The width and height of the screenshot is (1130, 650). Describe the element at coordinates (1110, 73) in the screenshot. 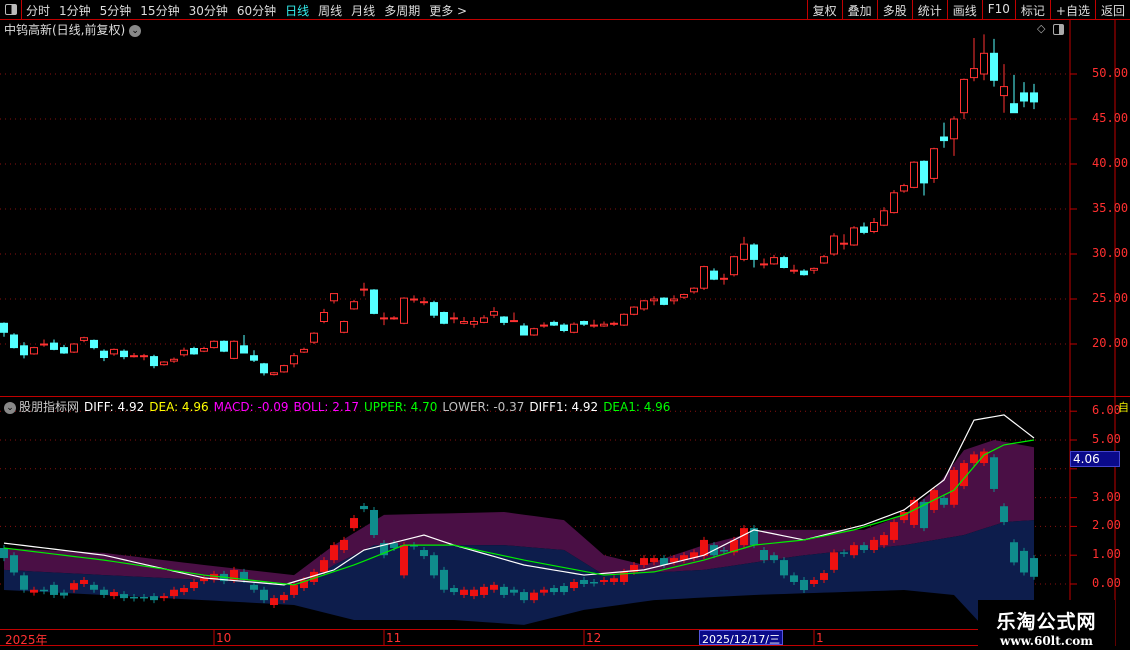

I see `price-tick-label: 50.00` at that location.